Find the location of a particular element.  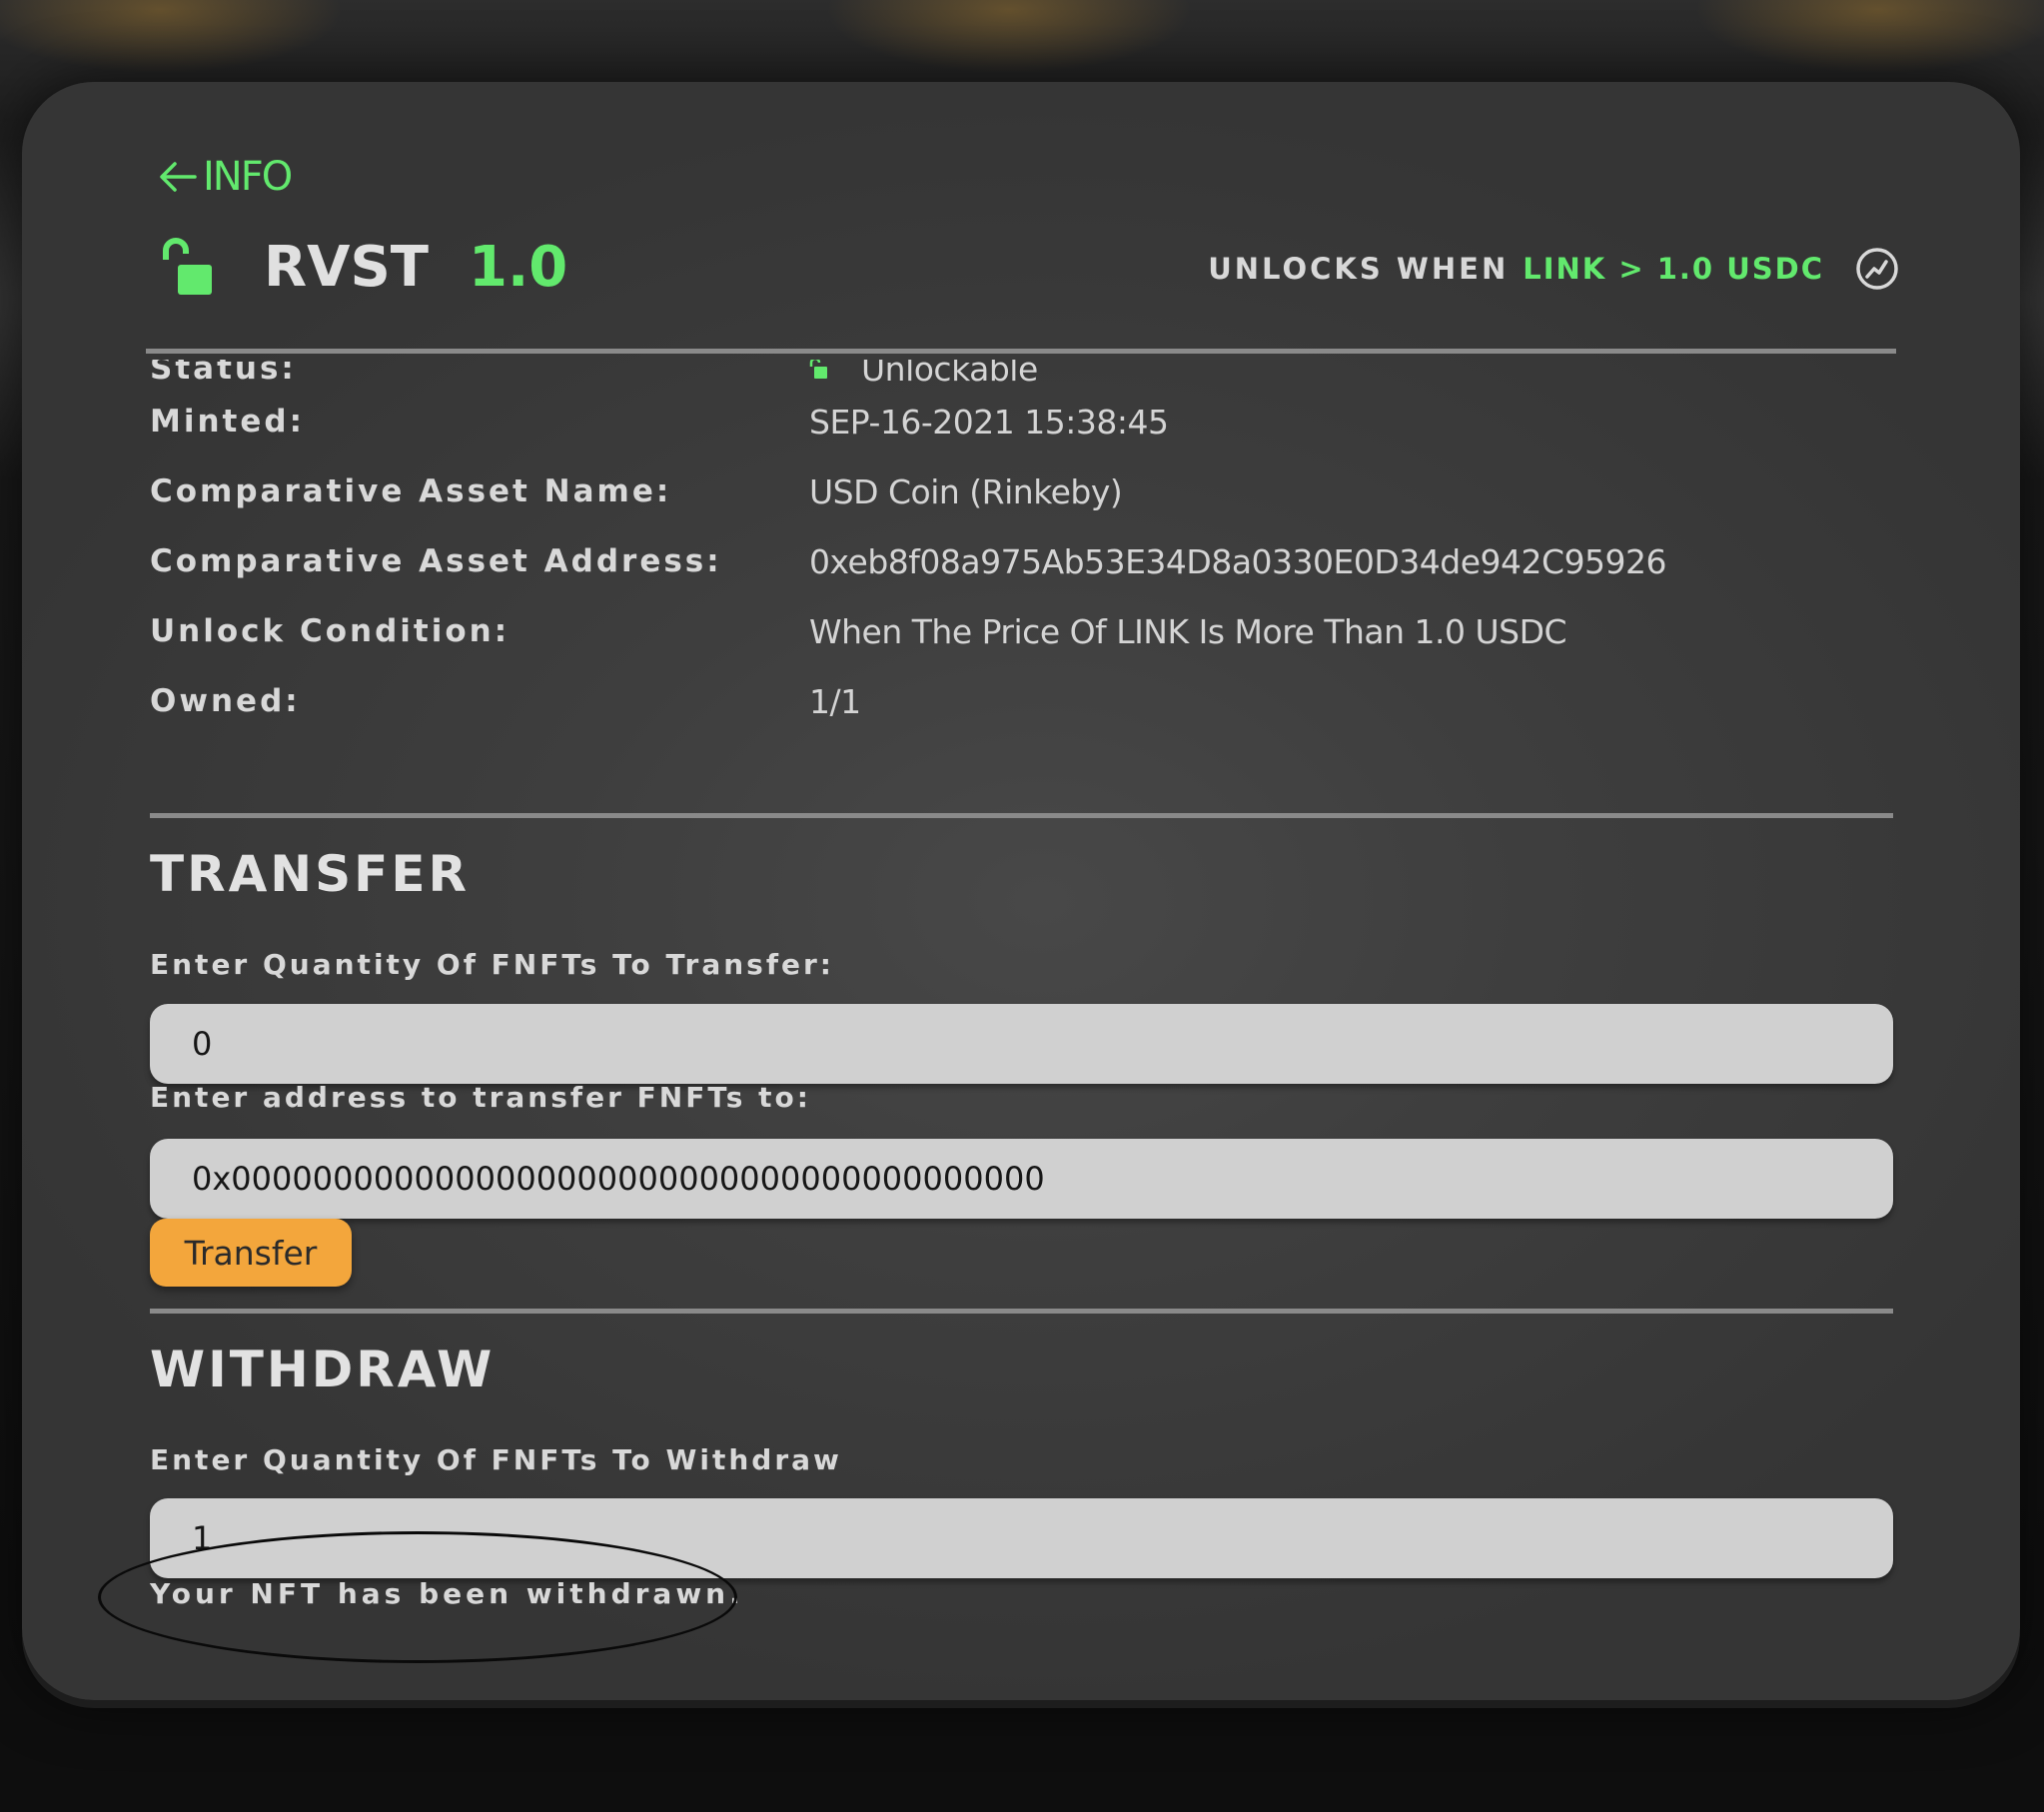

unlock-condition-summary: UNLOCKS WHEN LINK > 1.0 USDC is located at coordinates (1554, 269).